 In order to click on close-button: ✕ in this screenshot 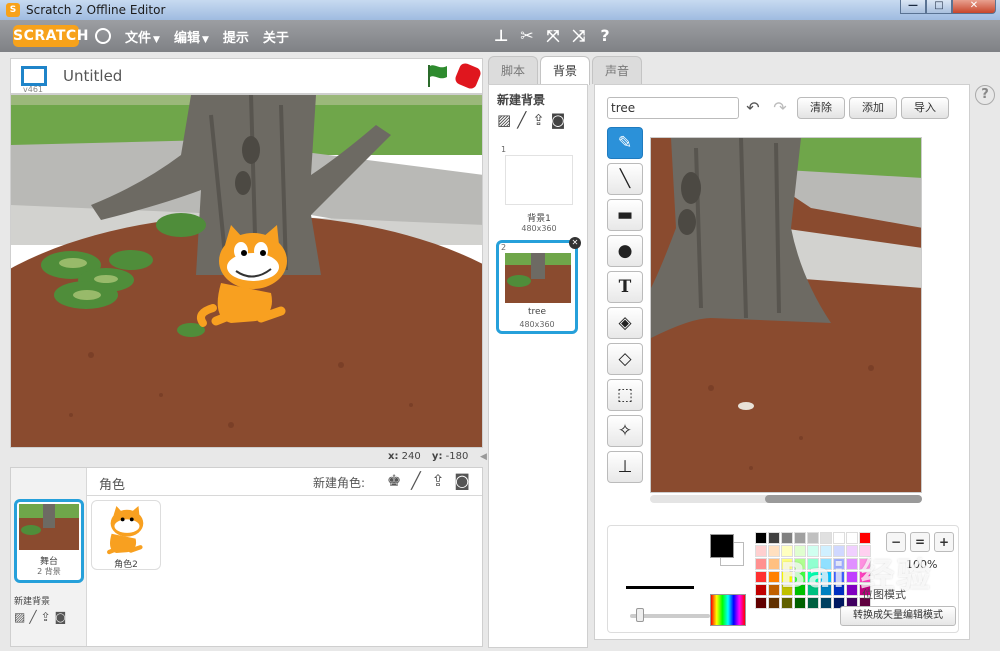, I will do `click(974, 7)`.